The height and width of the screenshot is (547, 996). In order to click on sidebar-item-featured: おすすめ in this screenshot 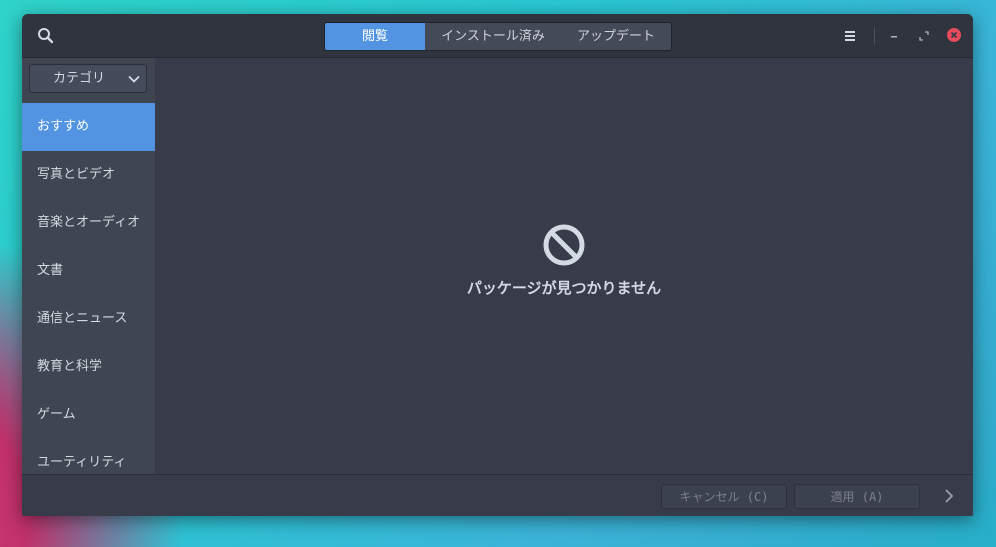, I will do `click(88, 127)`.